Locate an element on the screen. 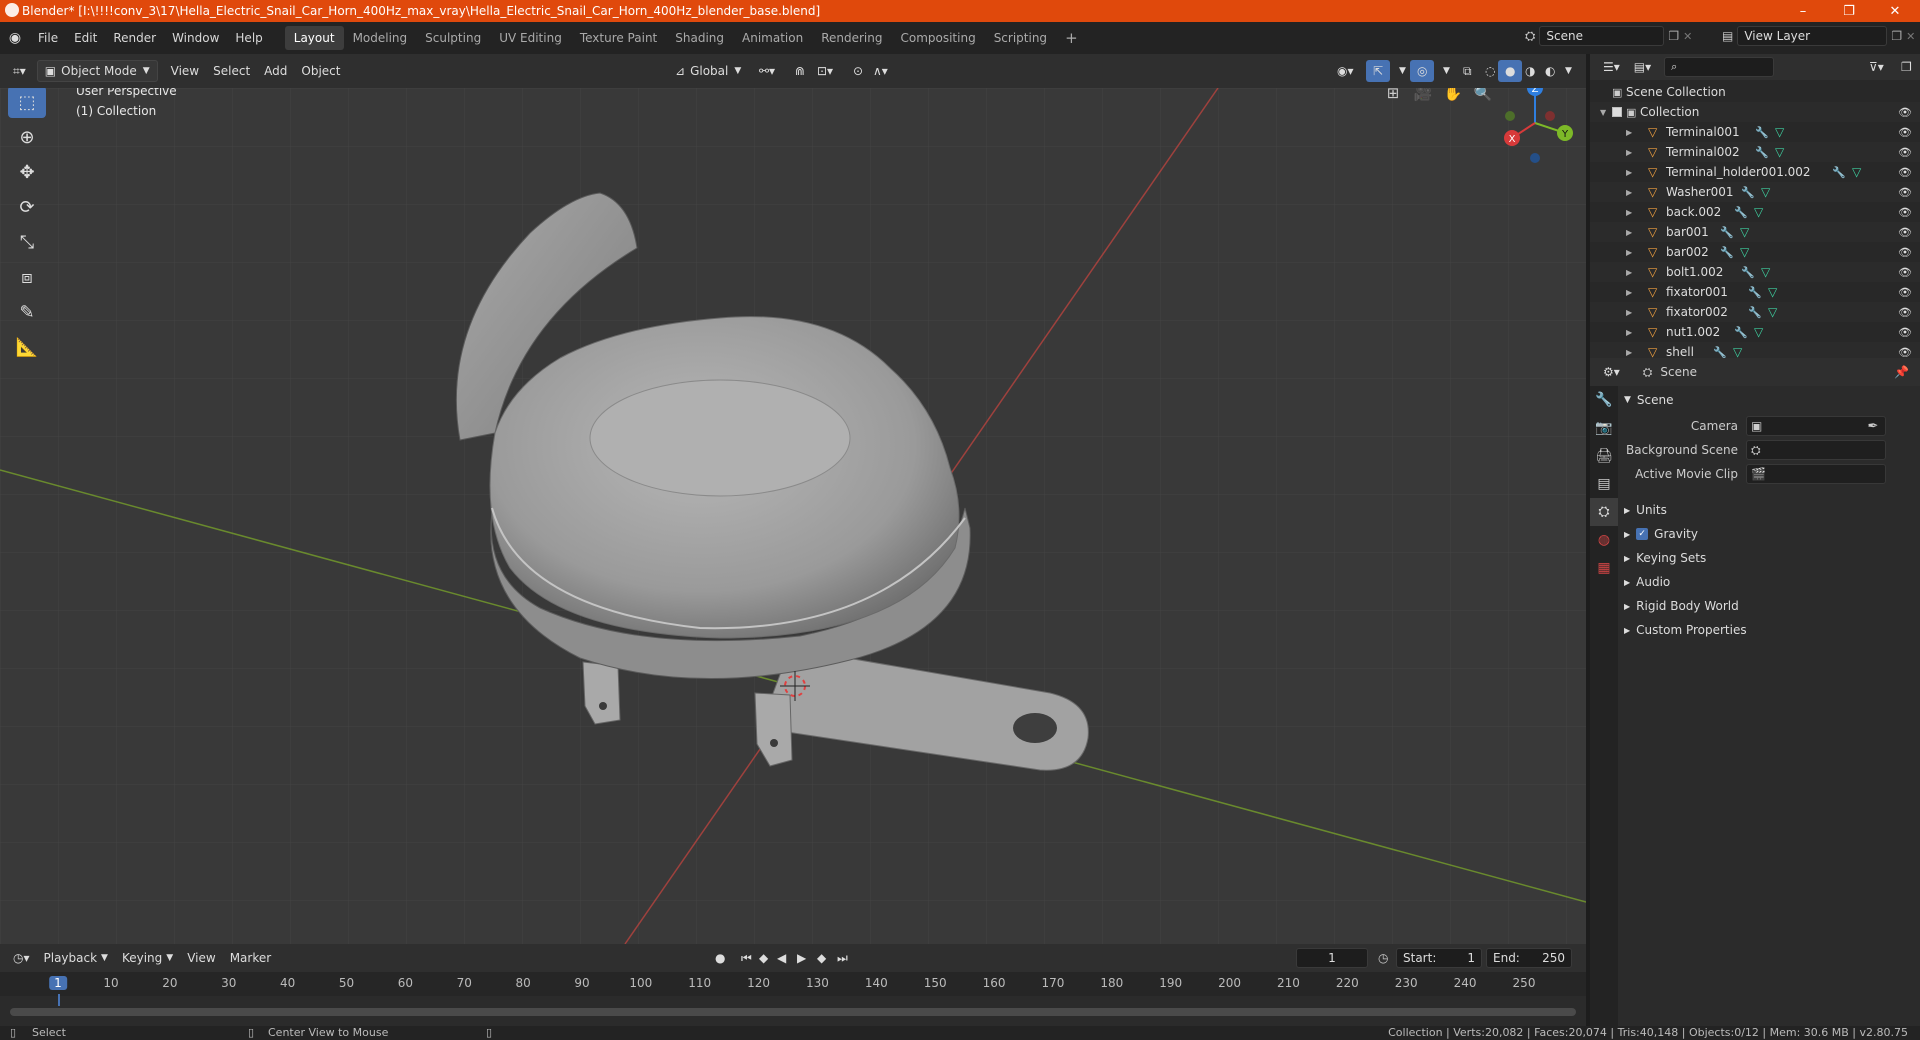 The image size is (1920, 1040). exclude-checkbox is located at coordinates (1617, 112).